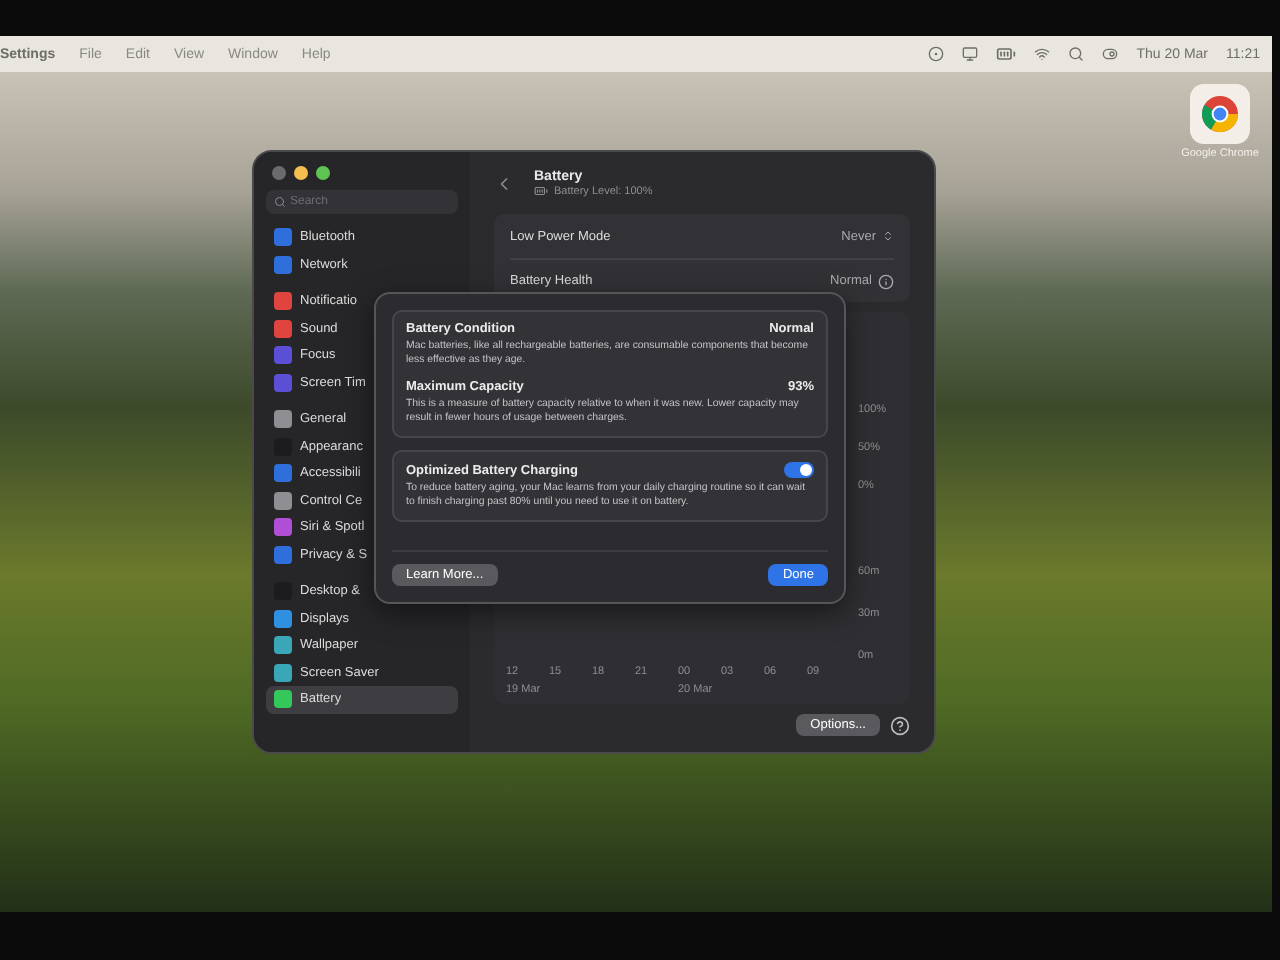 The height and width of the screenshot is (960, 1280). Describe the element at coordinates (799, 470) in the screenshot. I see `toggle-switch` at that location.